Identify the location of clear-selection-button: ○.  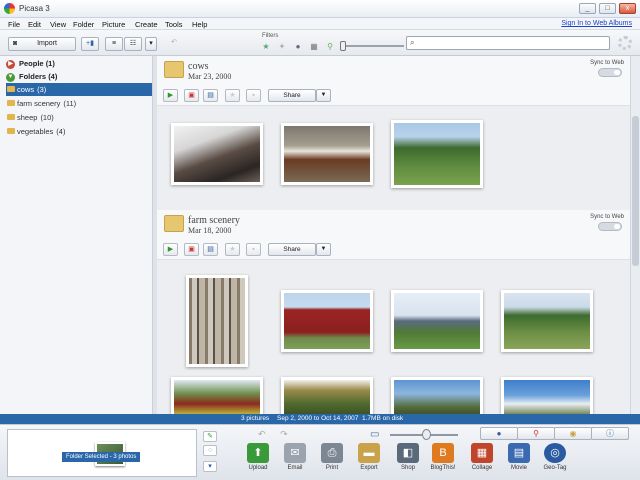
(210, 450).